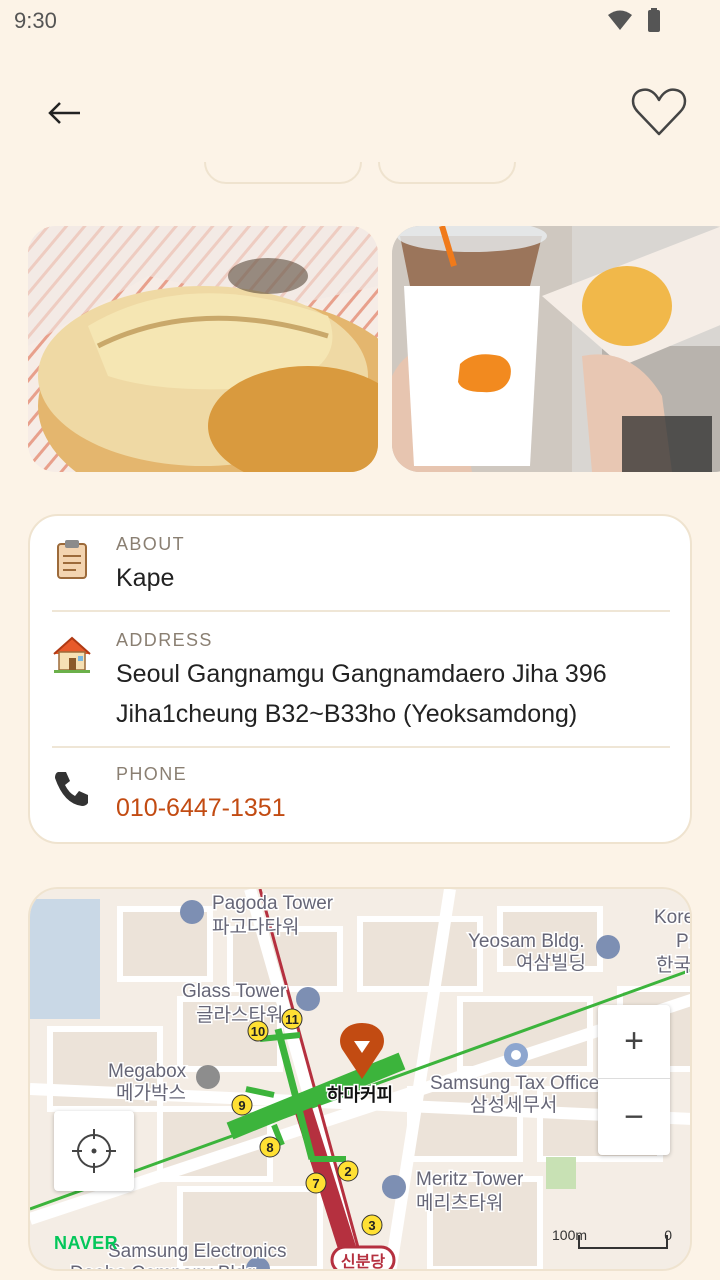  I want to click on svg-text: 3, so click(371, 1225).